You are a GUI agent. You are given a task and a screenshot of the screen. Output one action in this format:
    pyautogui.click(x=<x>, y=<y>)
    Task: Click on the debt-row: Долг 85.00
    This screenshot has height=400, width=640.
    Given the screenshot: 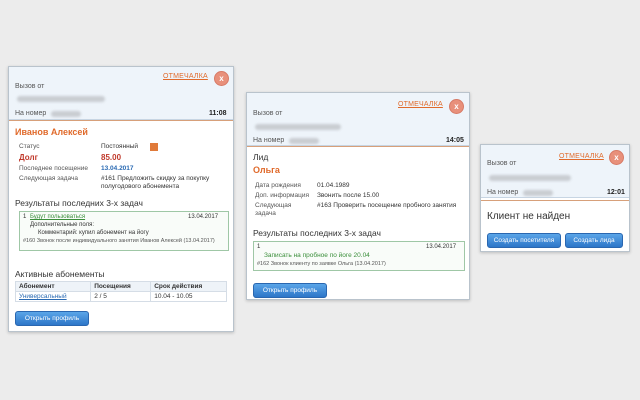 What is the action you would take?
    pyautogui.click(x=124, y=158)
    